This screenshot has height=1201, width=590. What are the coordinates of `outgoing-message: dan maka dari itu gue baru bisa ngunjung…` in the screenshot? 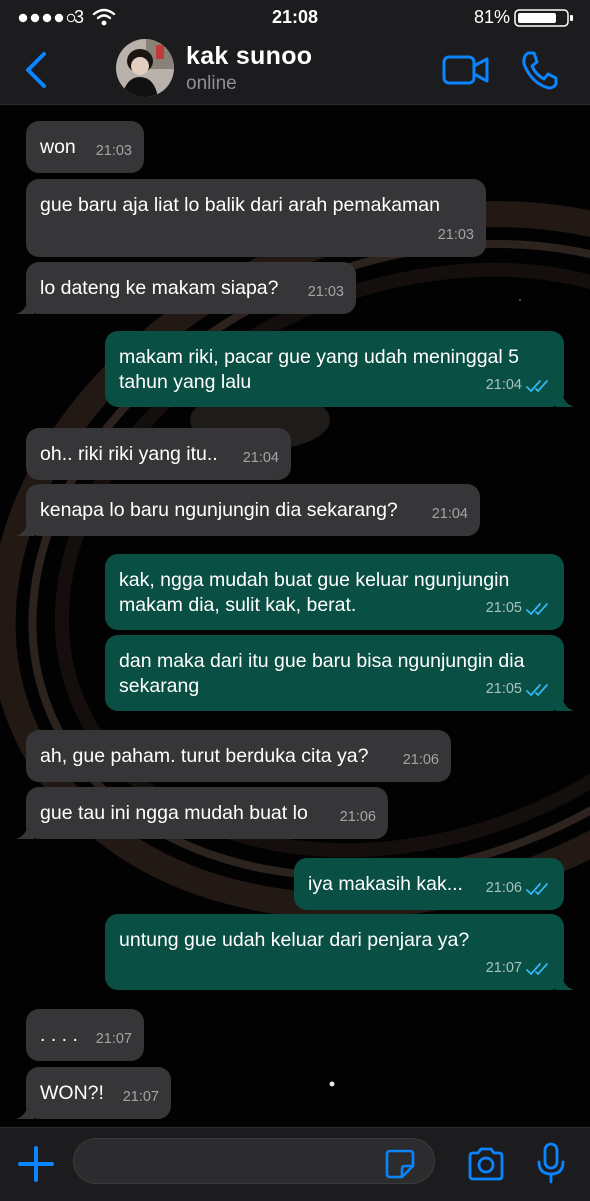 It's located at (339, 673).